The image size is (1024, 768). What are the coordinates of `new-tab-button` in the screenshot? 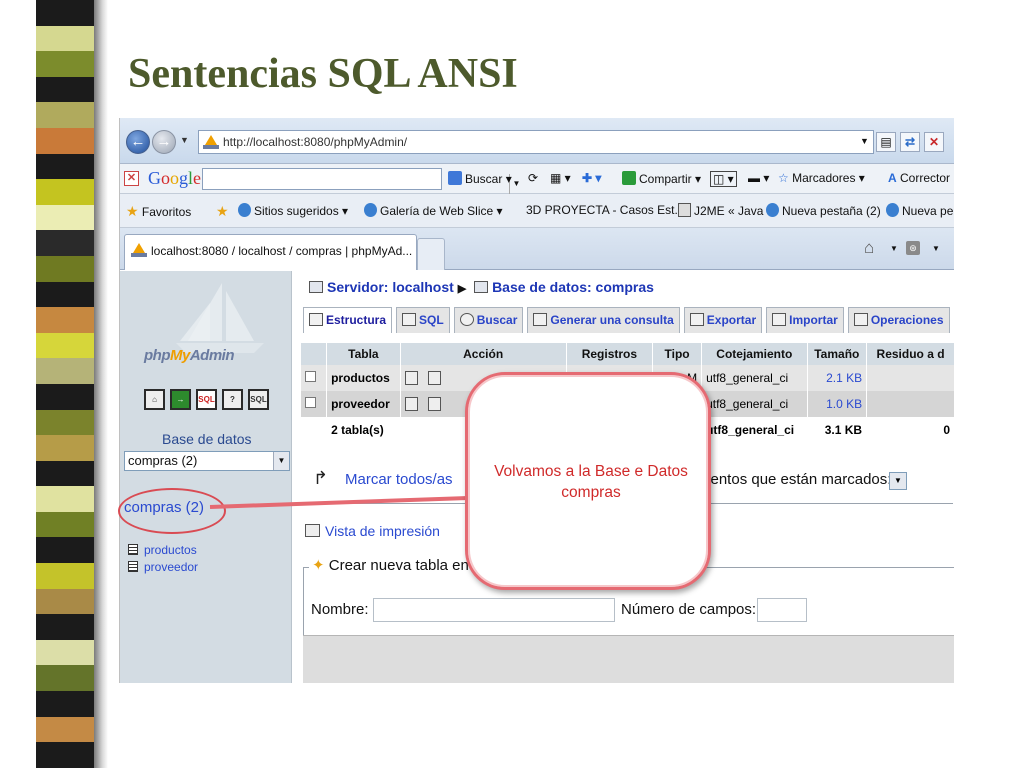 It's located at (431, 254).